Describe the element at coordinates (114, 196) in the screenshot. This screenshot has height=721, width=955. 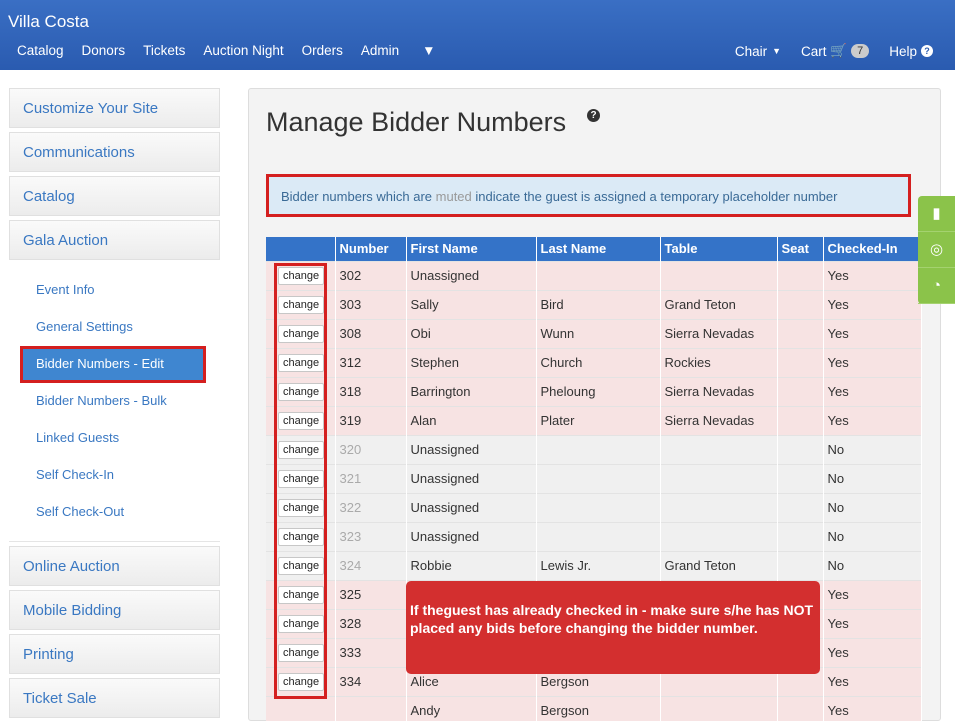
I see `sidebar-catalog: Catalog` at that location.